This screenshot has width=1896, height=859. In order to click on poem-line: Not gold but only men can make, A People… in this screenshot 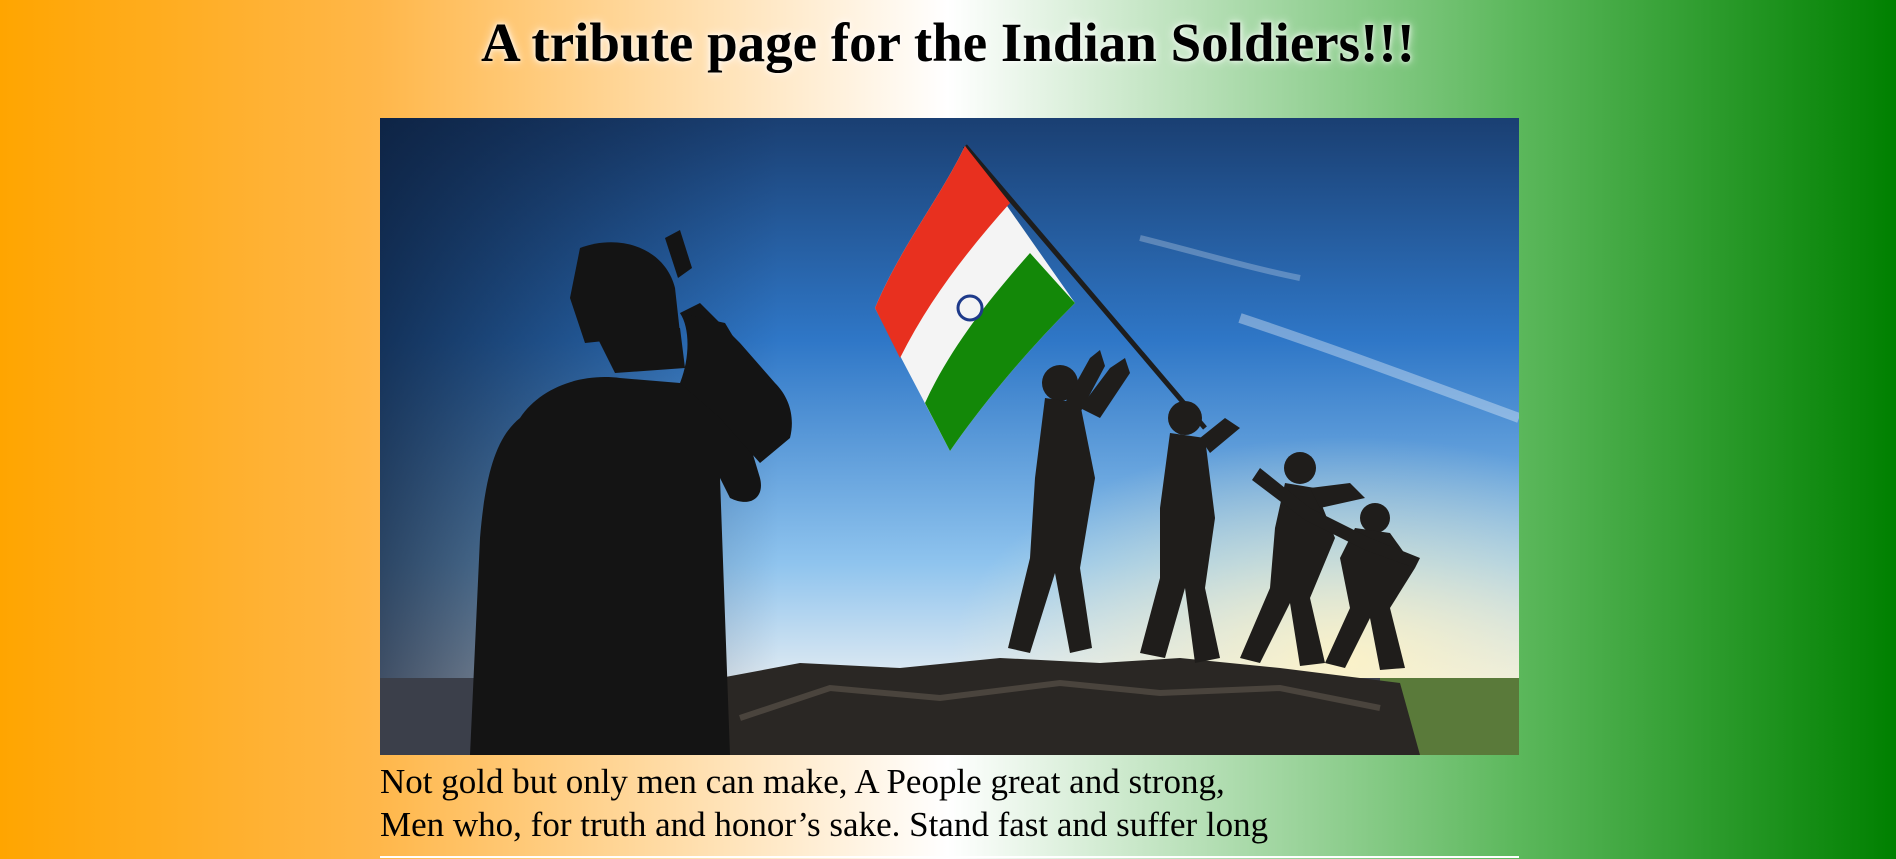, I will do `click(802, 781)`.